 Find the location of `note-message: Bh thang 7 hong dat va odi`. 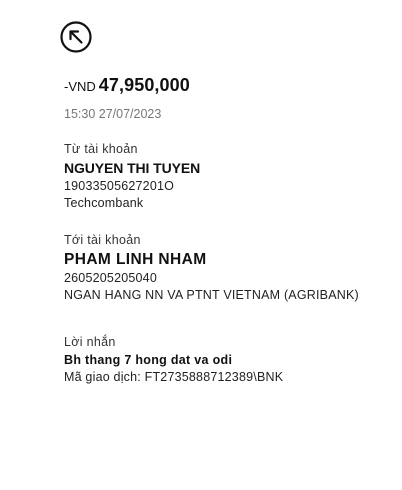

note-message: Bh thang 7 hong dat va odi is located at coordinates (148, 360).